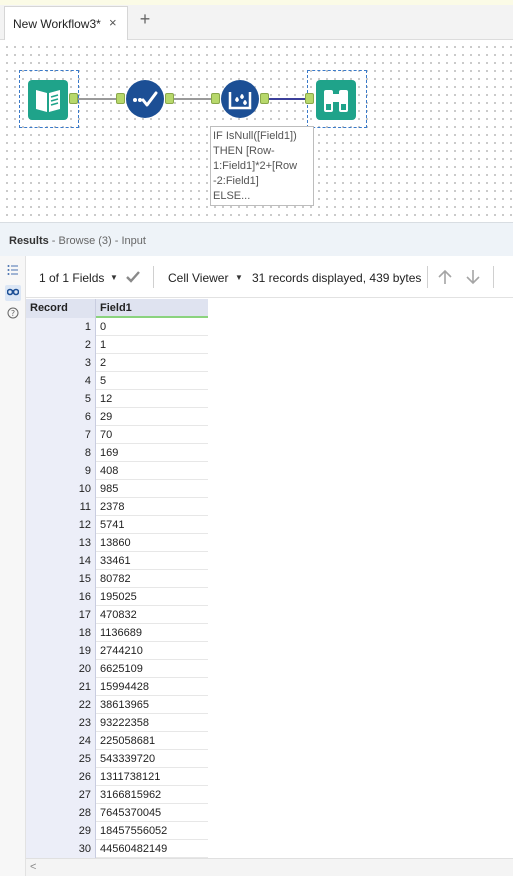  I want to click on field1-cell: 543339720, so click(152, 759).